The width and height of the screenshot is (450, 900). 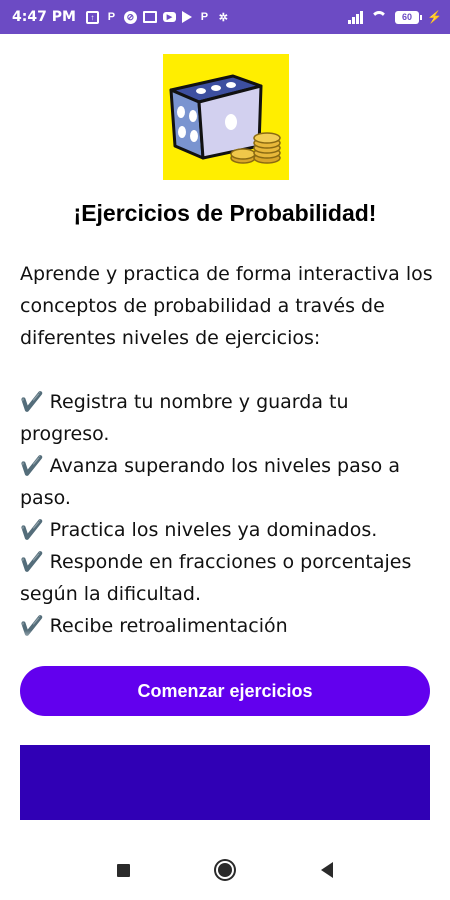 I want to click on scroll-fade, so click(x=230, y=638).